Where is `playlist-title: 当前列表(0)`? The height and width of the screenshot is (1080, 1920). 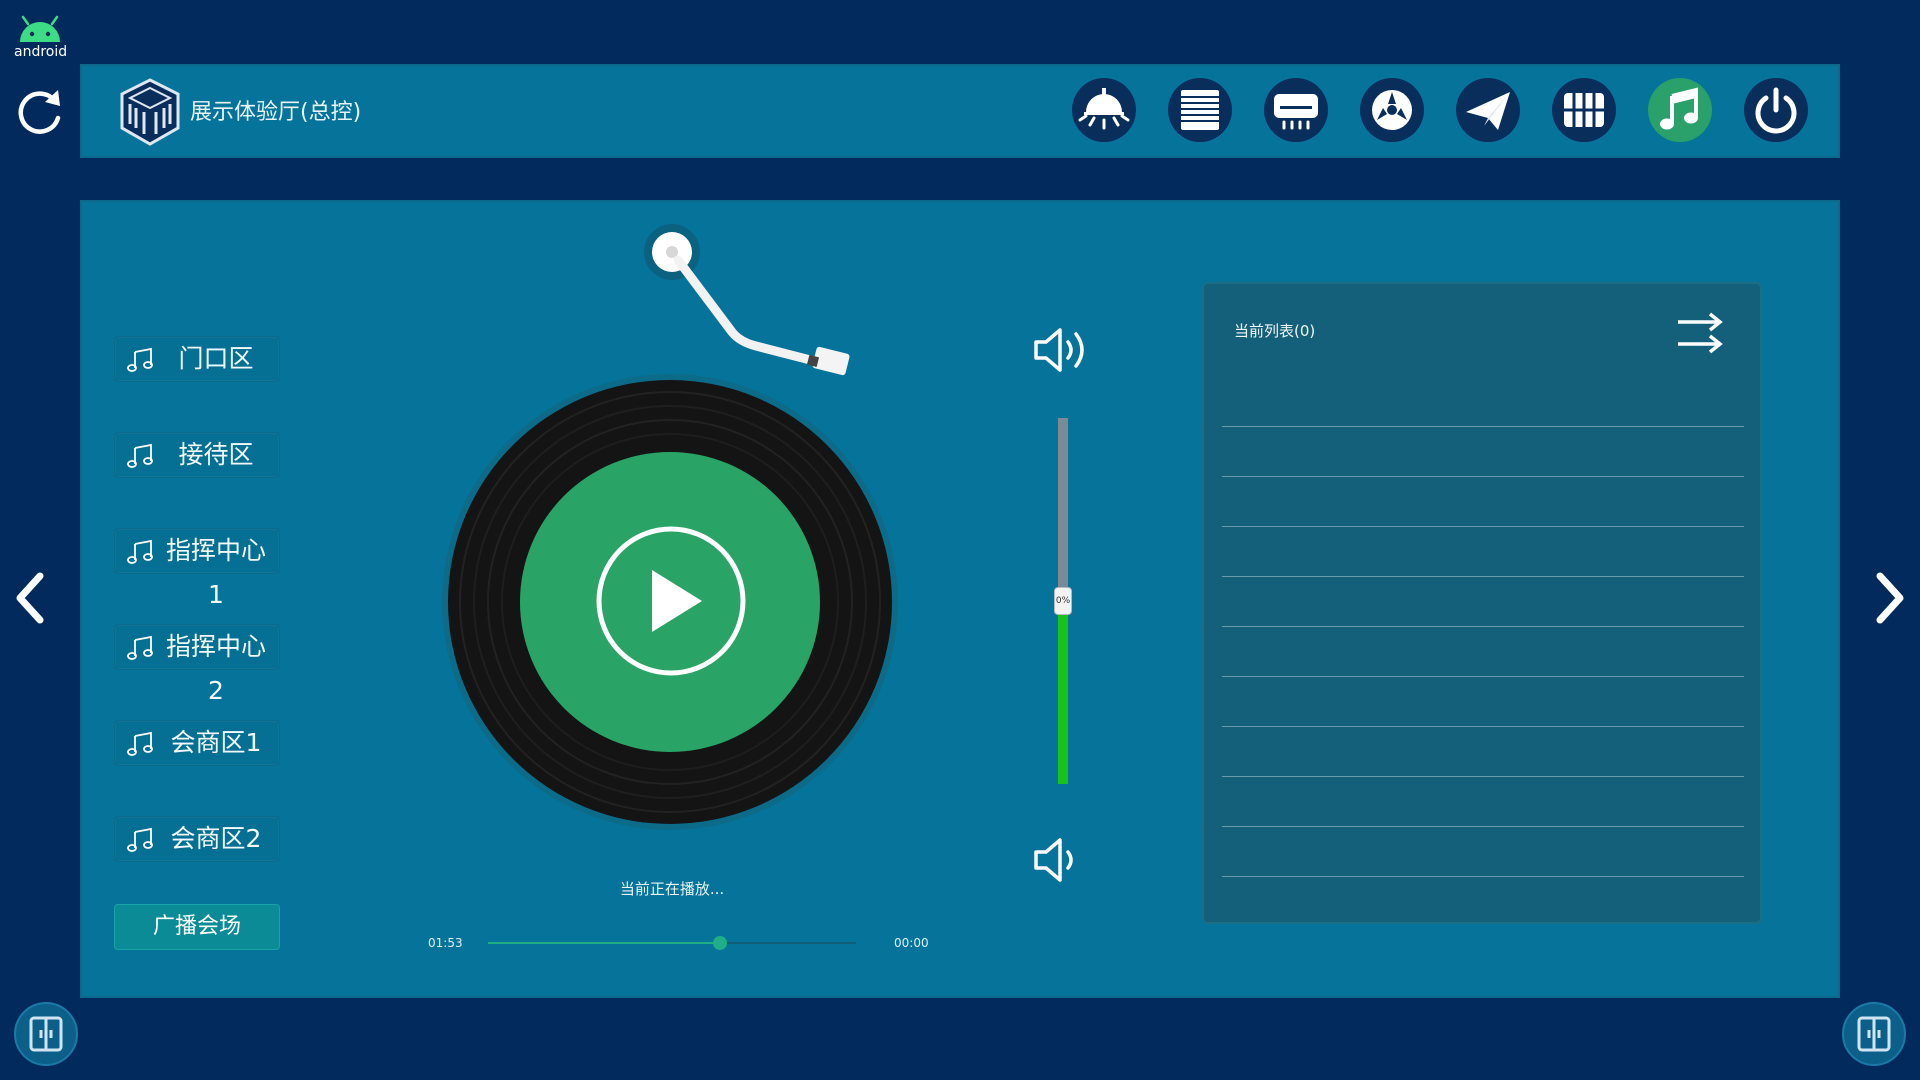 playlist-title: 当前列表(0) is located at coordinates (1275, 331).